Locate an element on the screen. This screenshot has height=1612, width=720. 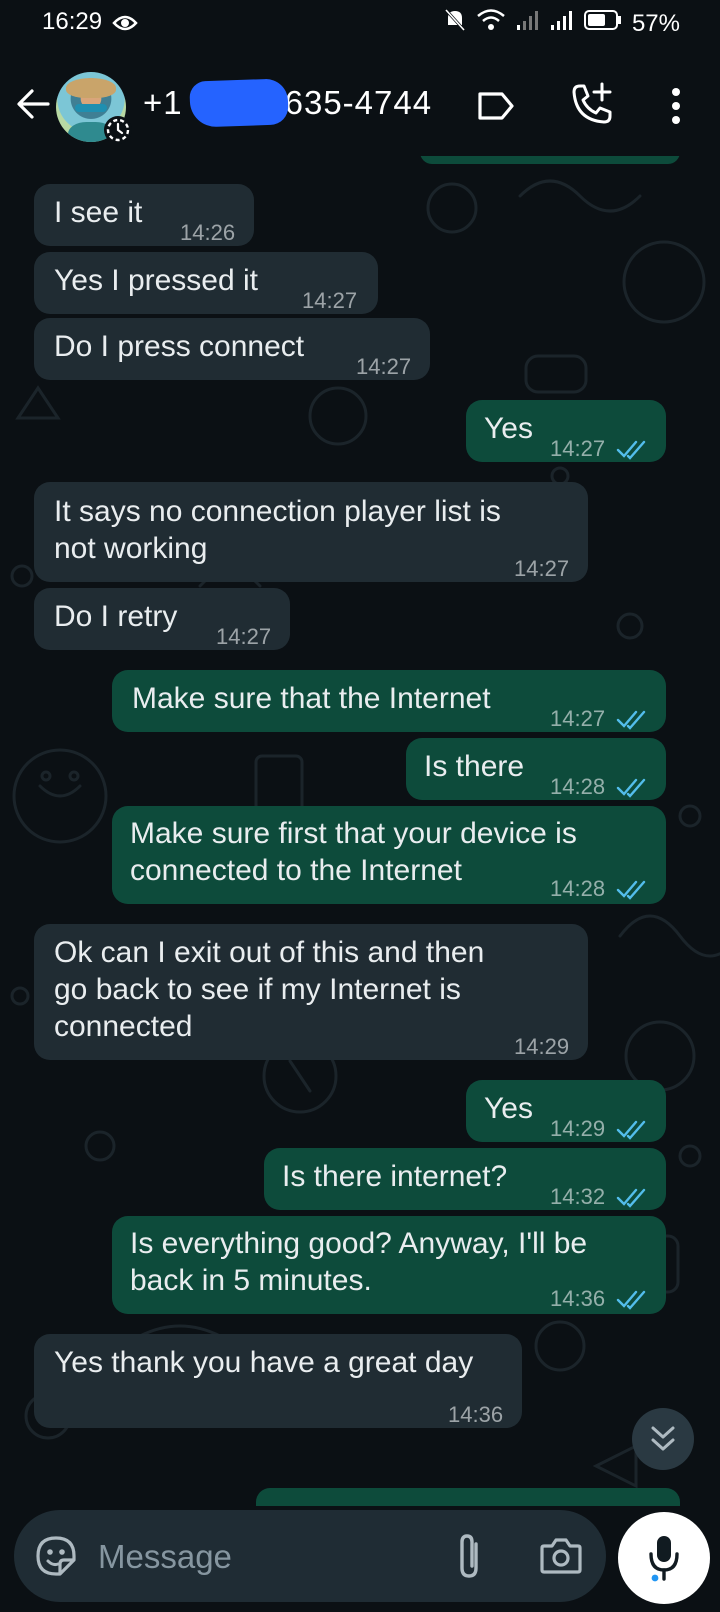
voice-message-button is located at coordinates (664, 1558).